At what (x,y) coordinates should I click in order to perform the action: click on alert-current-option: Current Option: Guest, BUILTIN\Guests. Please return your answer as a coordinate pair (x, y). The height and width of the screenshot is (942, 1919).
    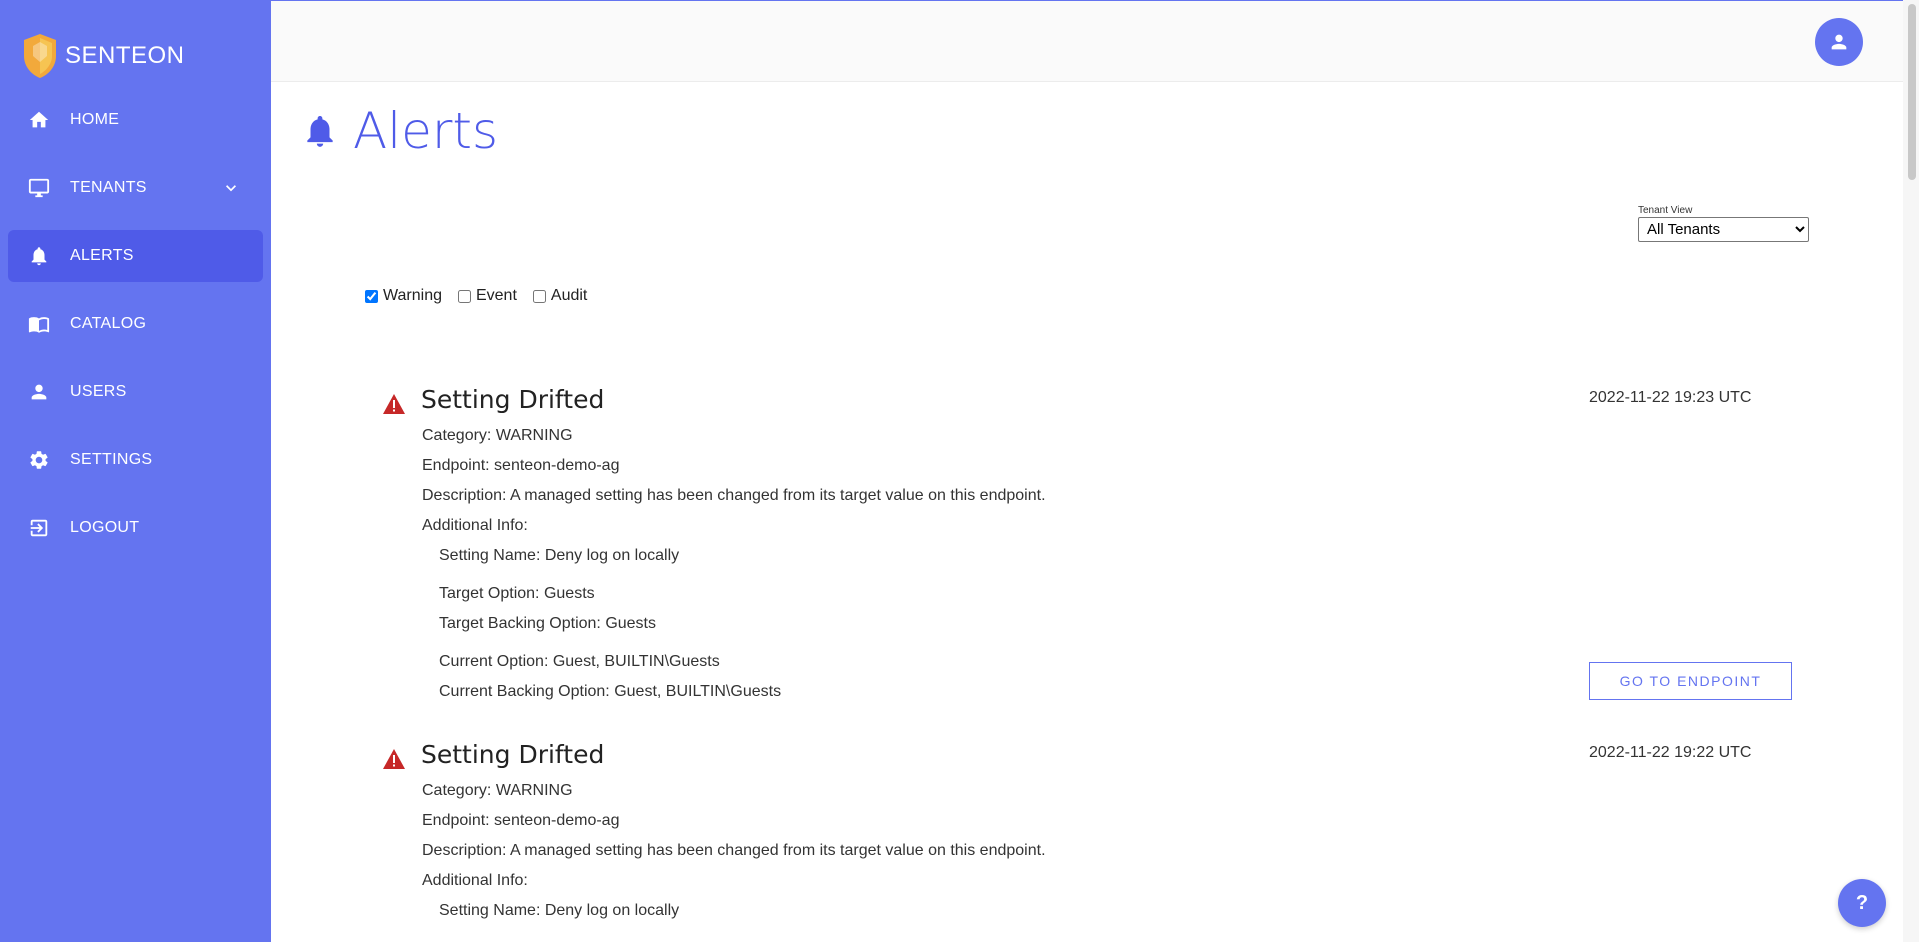
    Looking at the image, I should click on (579, 661).